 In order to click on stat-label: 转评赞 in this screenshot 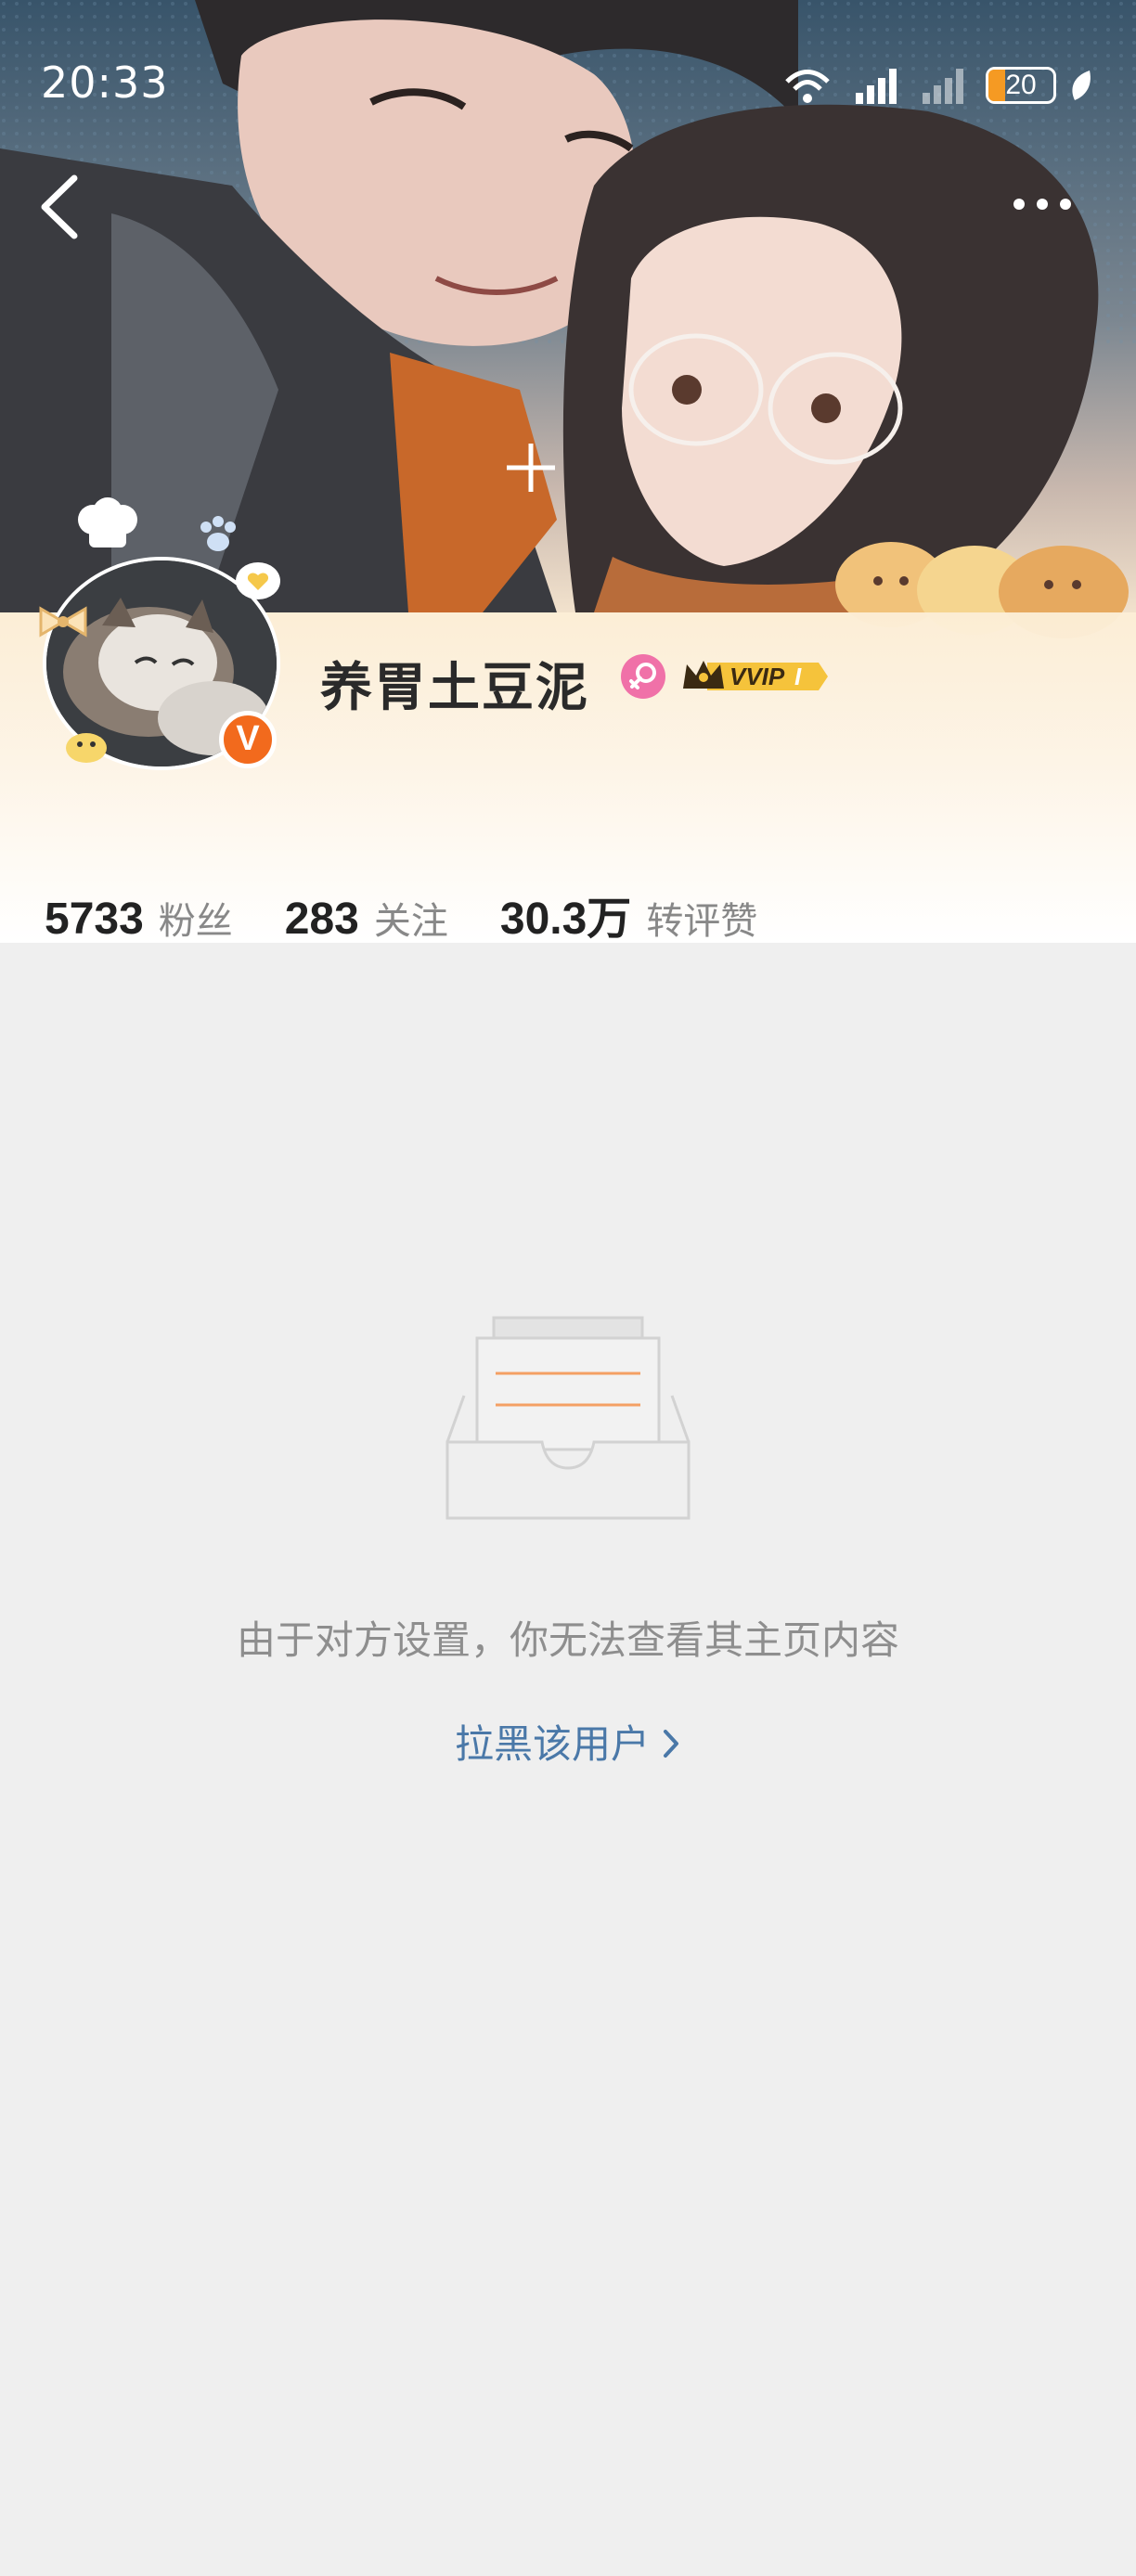, I will do `click(702, 921)`.